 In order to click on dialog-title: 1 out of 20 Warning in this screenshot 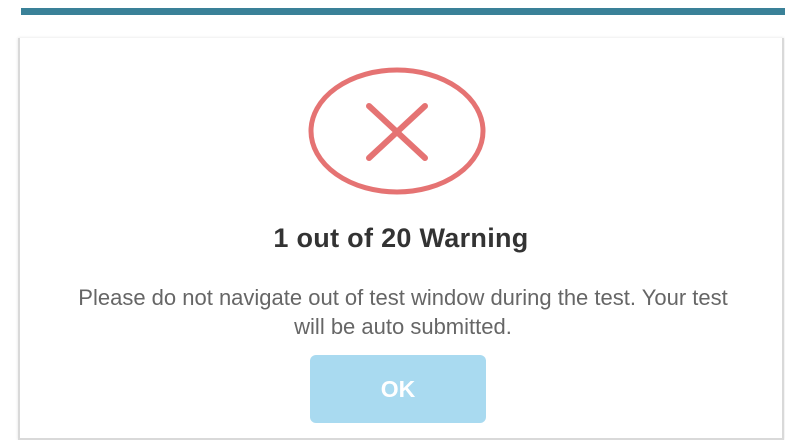, I will do `click(401, 238)`.